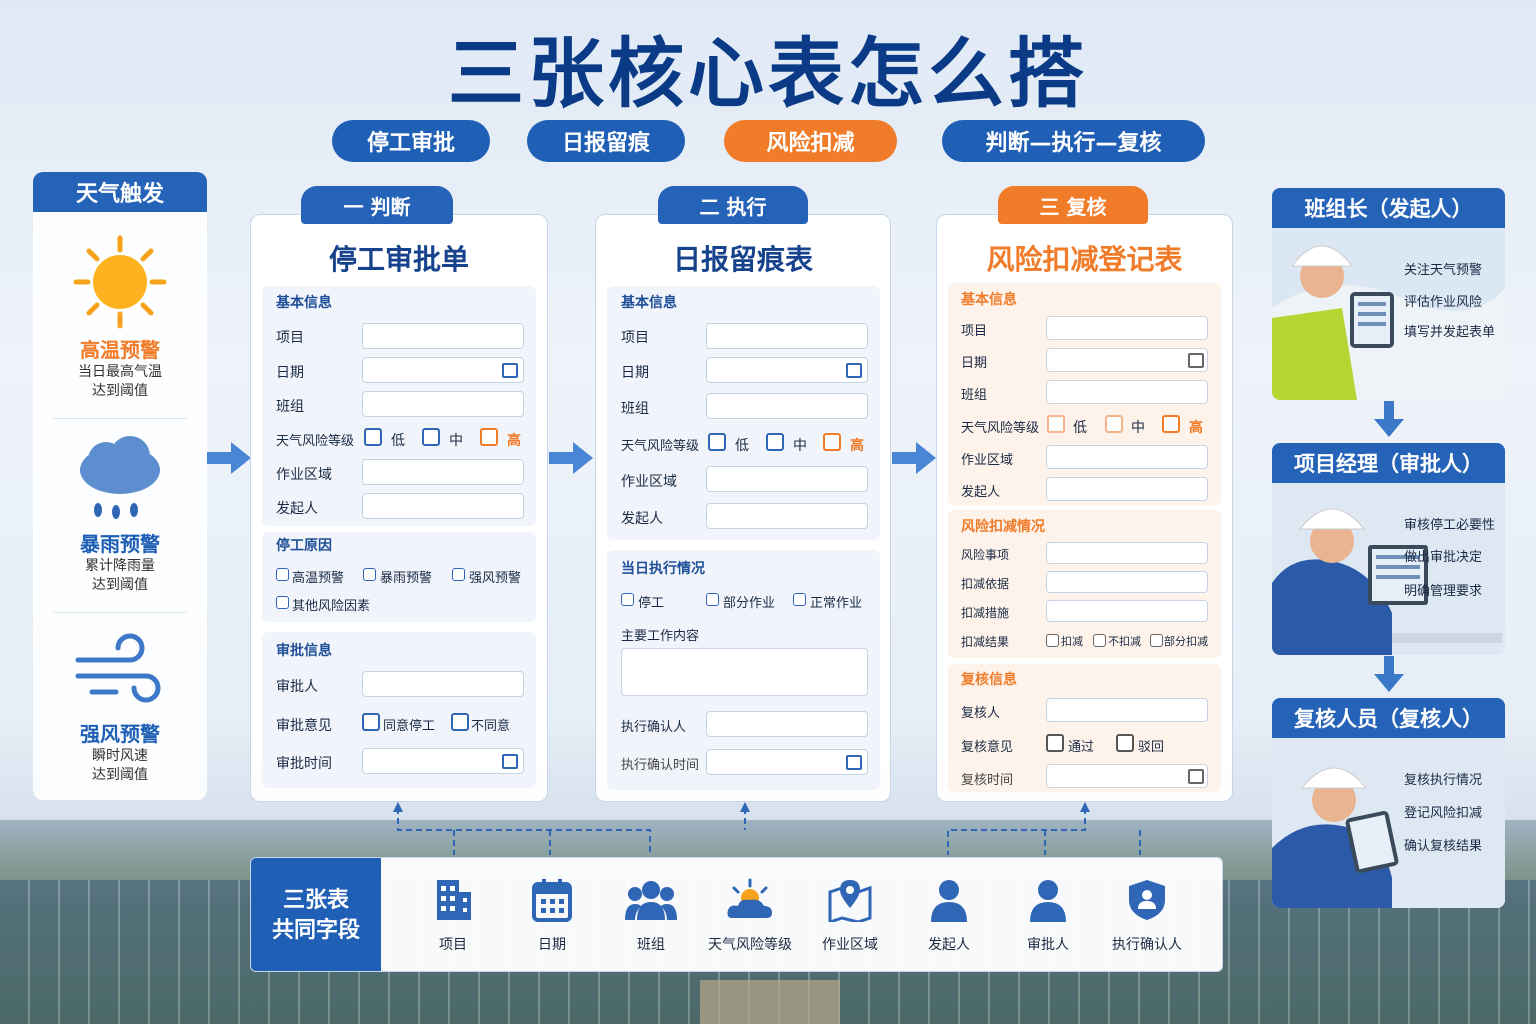 This screenshot has height=1024, width=1536. I want to click on team-icon, so click(651, 900).